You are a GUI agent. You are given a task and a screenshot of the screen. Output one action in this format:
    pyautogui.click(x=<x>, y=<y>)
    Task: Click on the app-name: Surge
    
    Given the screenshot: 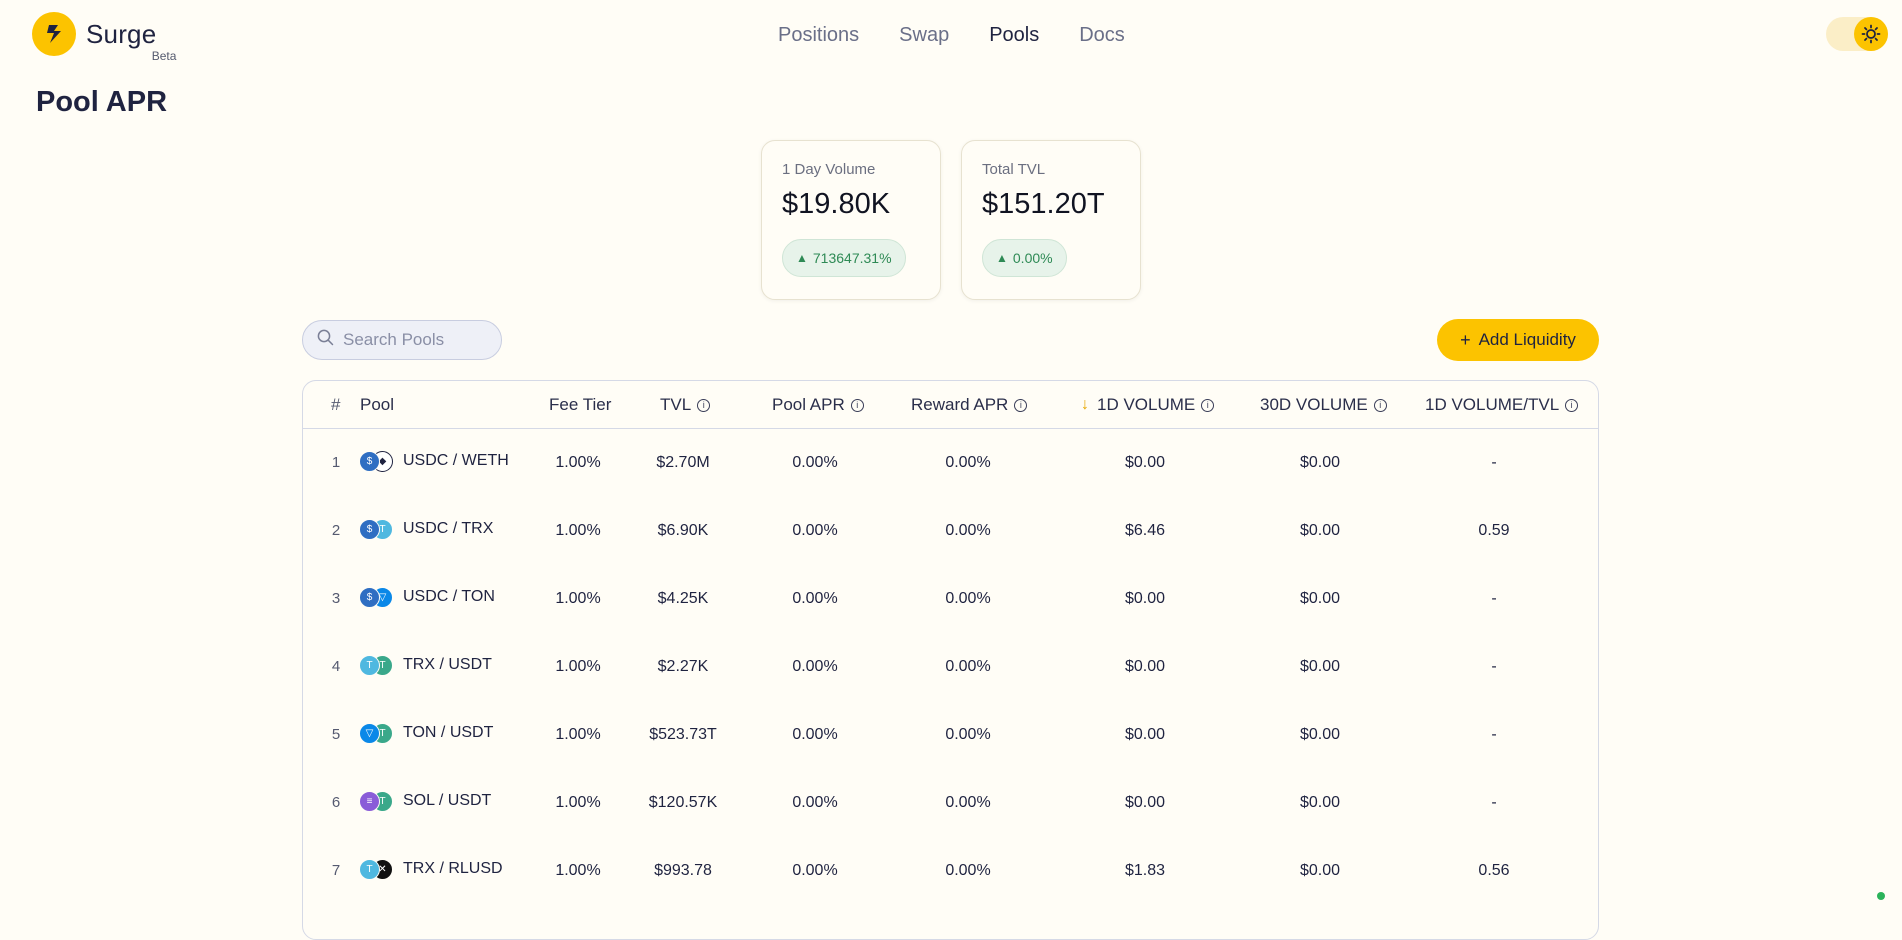 What is the action you would take?
    pyautogui.click(x=121, y=33)
    